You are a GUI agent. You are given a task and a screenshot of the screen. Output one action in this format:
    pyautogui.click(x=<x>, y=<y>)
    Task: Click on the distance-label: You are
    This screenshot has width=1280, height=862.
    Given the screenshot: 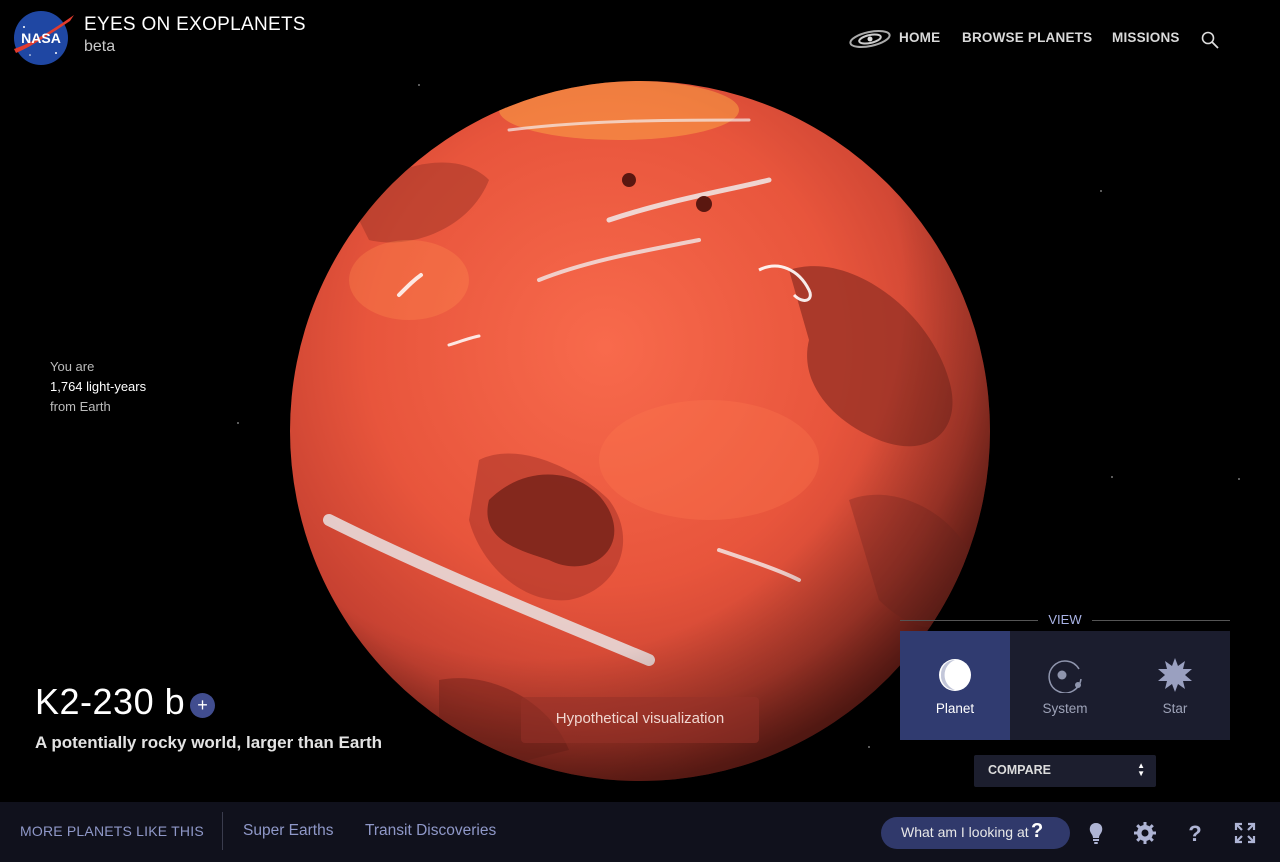 What is the action you would take?
    pyautogui.click(x=72, y=366)
    